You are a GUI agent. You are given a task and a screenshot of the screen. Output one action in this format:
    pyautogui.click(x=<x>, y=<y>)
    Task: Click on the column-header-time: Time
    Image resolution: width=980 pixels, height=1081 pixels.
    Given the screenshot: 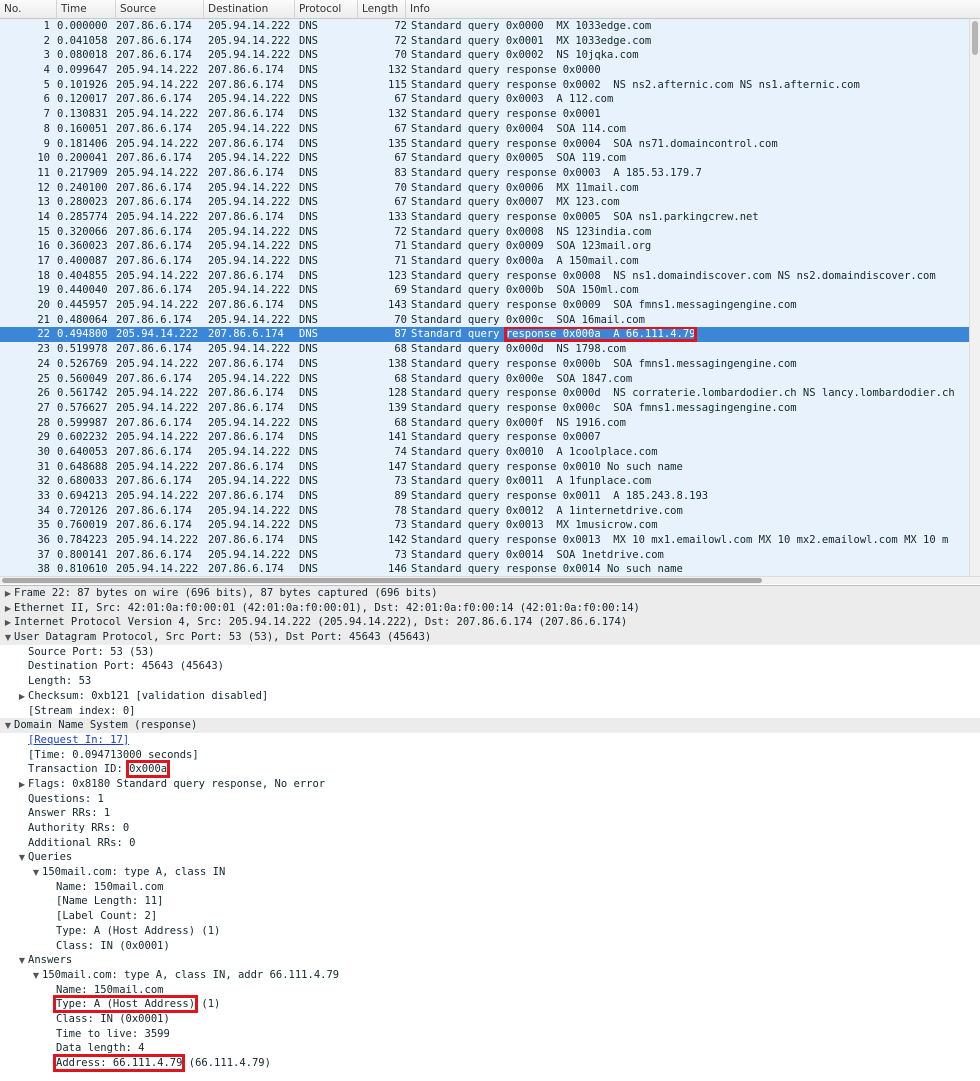 What is the action you would take?
    pyautogui.click(x=86, y=9)
    